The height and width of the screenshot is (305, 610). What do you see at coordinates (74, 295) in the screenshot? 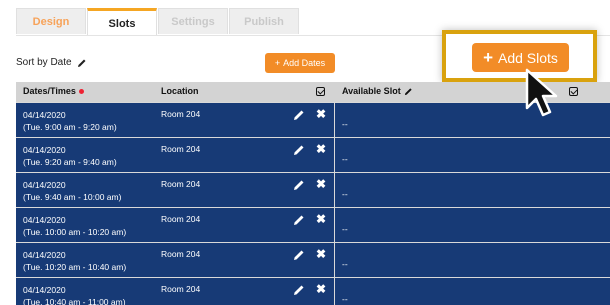
I see `date-cell: 04/14/2020 (Tue. 10:40 am - 11:00 am)` at bounding box center [74, 295].